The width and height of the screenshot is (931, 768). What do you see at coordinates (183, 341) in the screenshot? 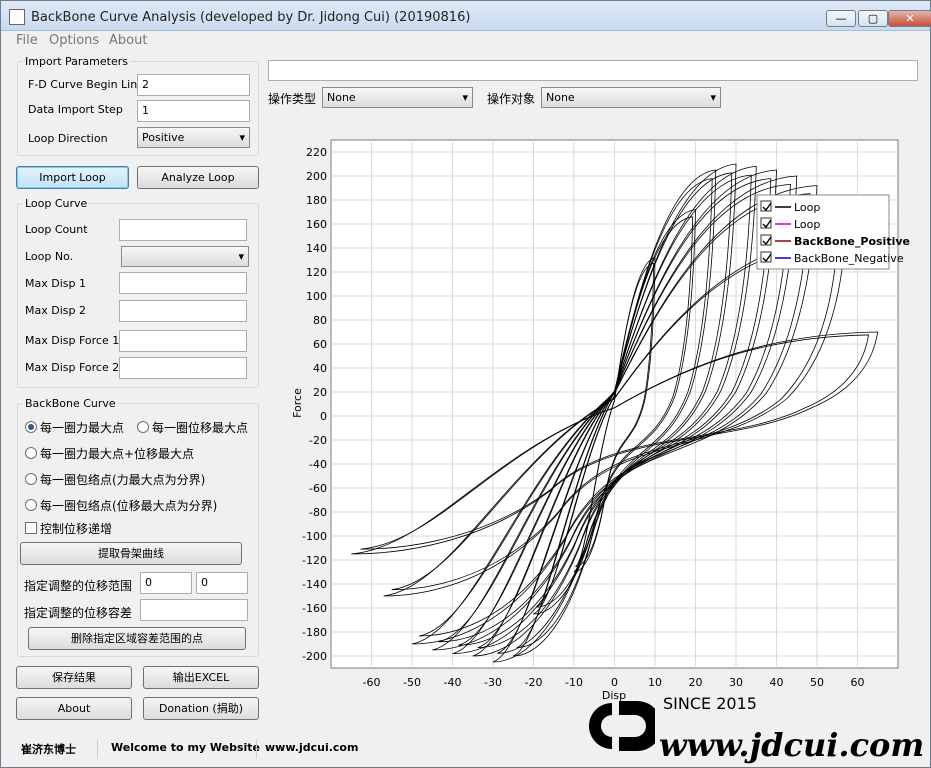
I see `max-disp-force-1-input` at bounding box center [183, 341].